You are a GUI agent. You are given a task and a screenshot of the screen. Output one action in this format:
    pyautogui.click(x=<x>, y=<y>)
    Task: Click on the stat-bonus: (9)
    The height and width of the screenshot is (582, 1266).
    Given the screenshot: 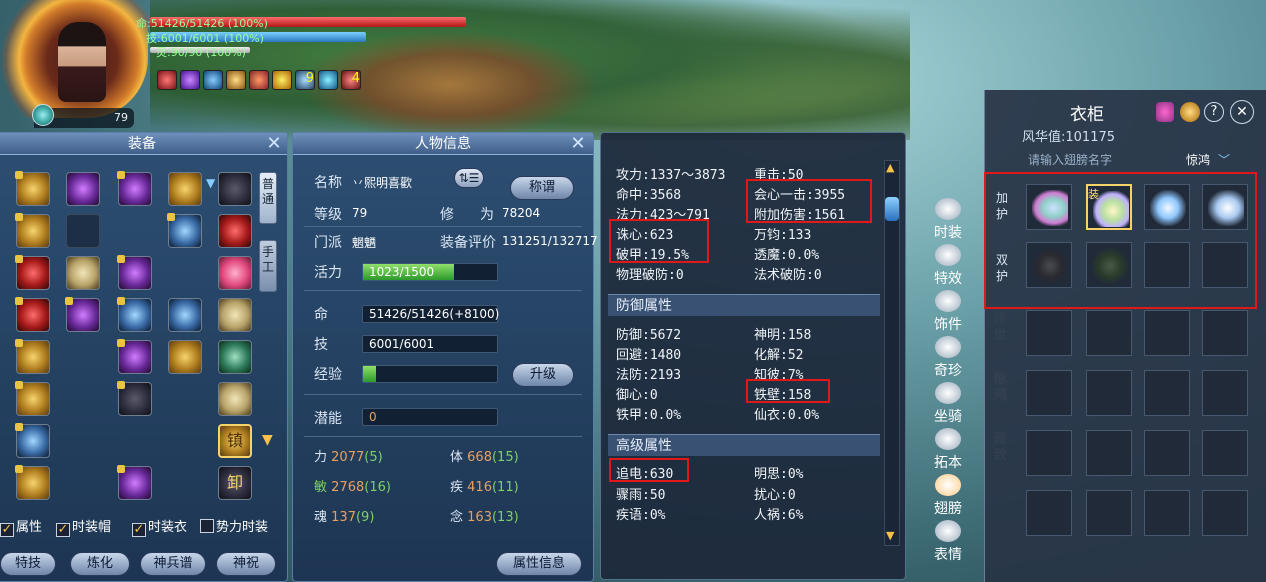 What is the action you would take?
    pyautogui.click(x=365, y=517)
    